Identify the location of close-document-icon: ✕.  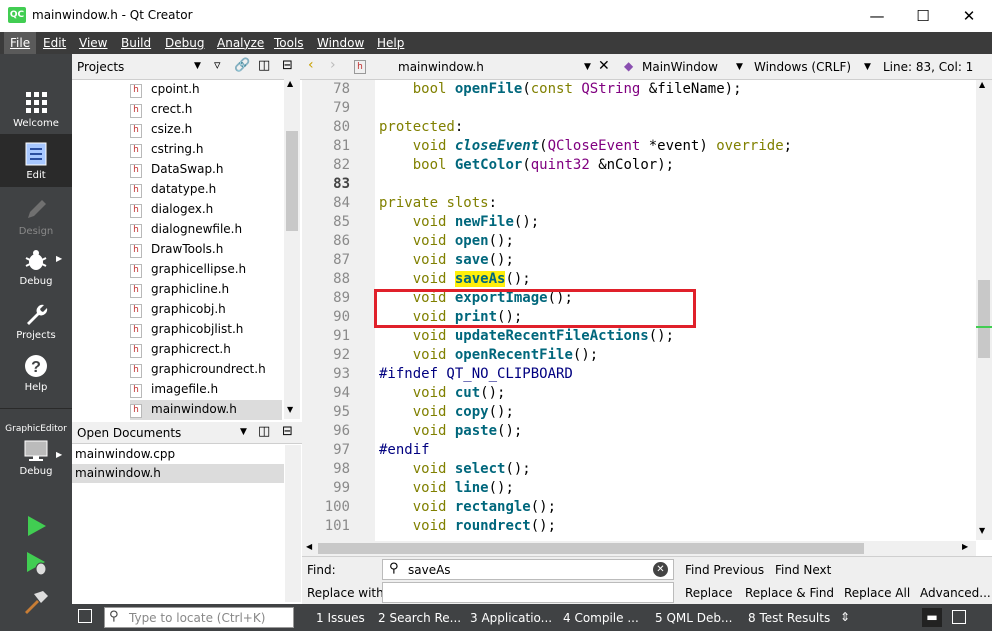
(604, 66).